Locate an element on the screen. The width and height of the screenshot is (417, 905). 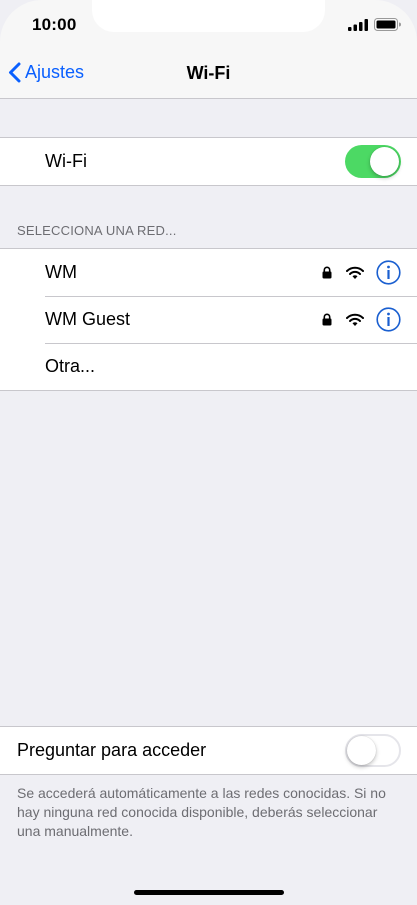
battery-icon is located at coordinates (387, 24).